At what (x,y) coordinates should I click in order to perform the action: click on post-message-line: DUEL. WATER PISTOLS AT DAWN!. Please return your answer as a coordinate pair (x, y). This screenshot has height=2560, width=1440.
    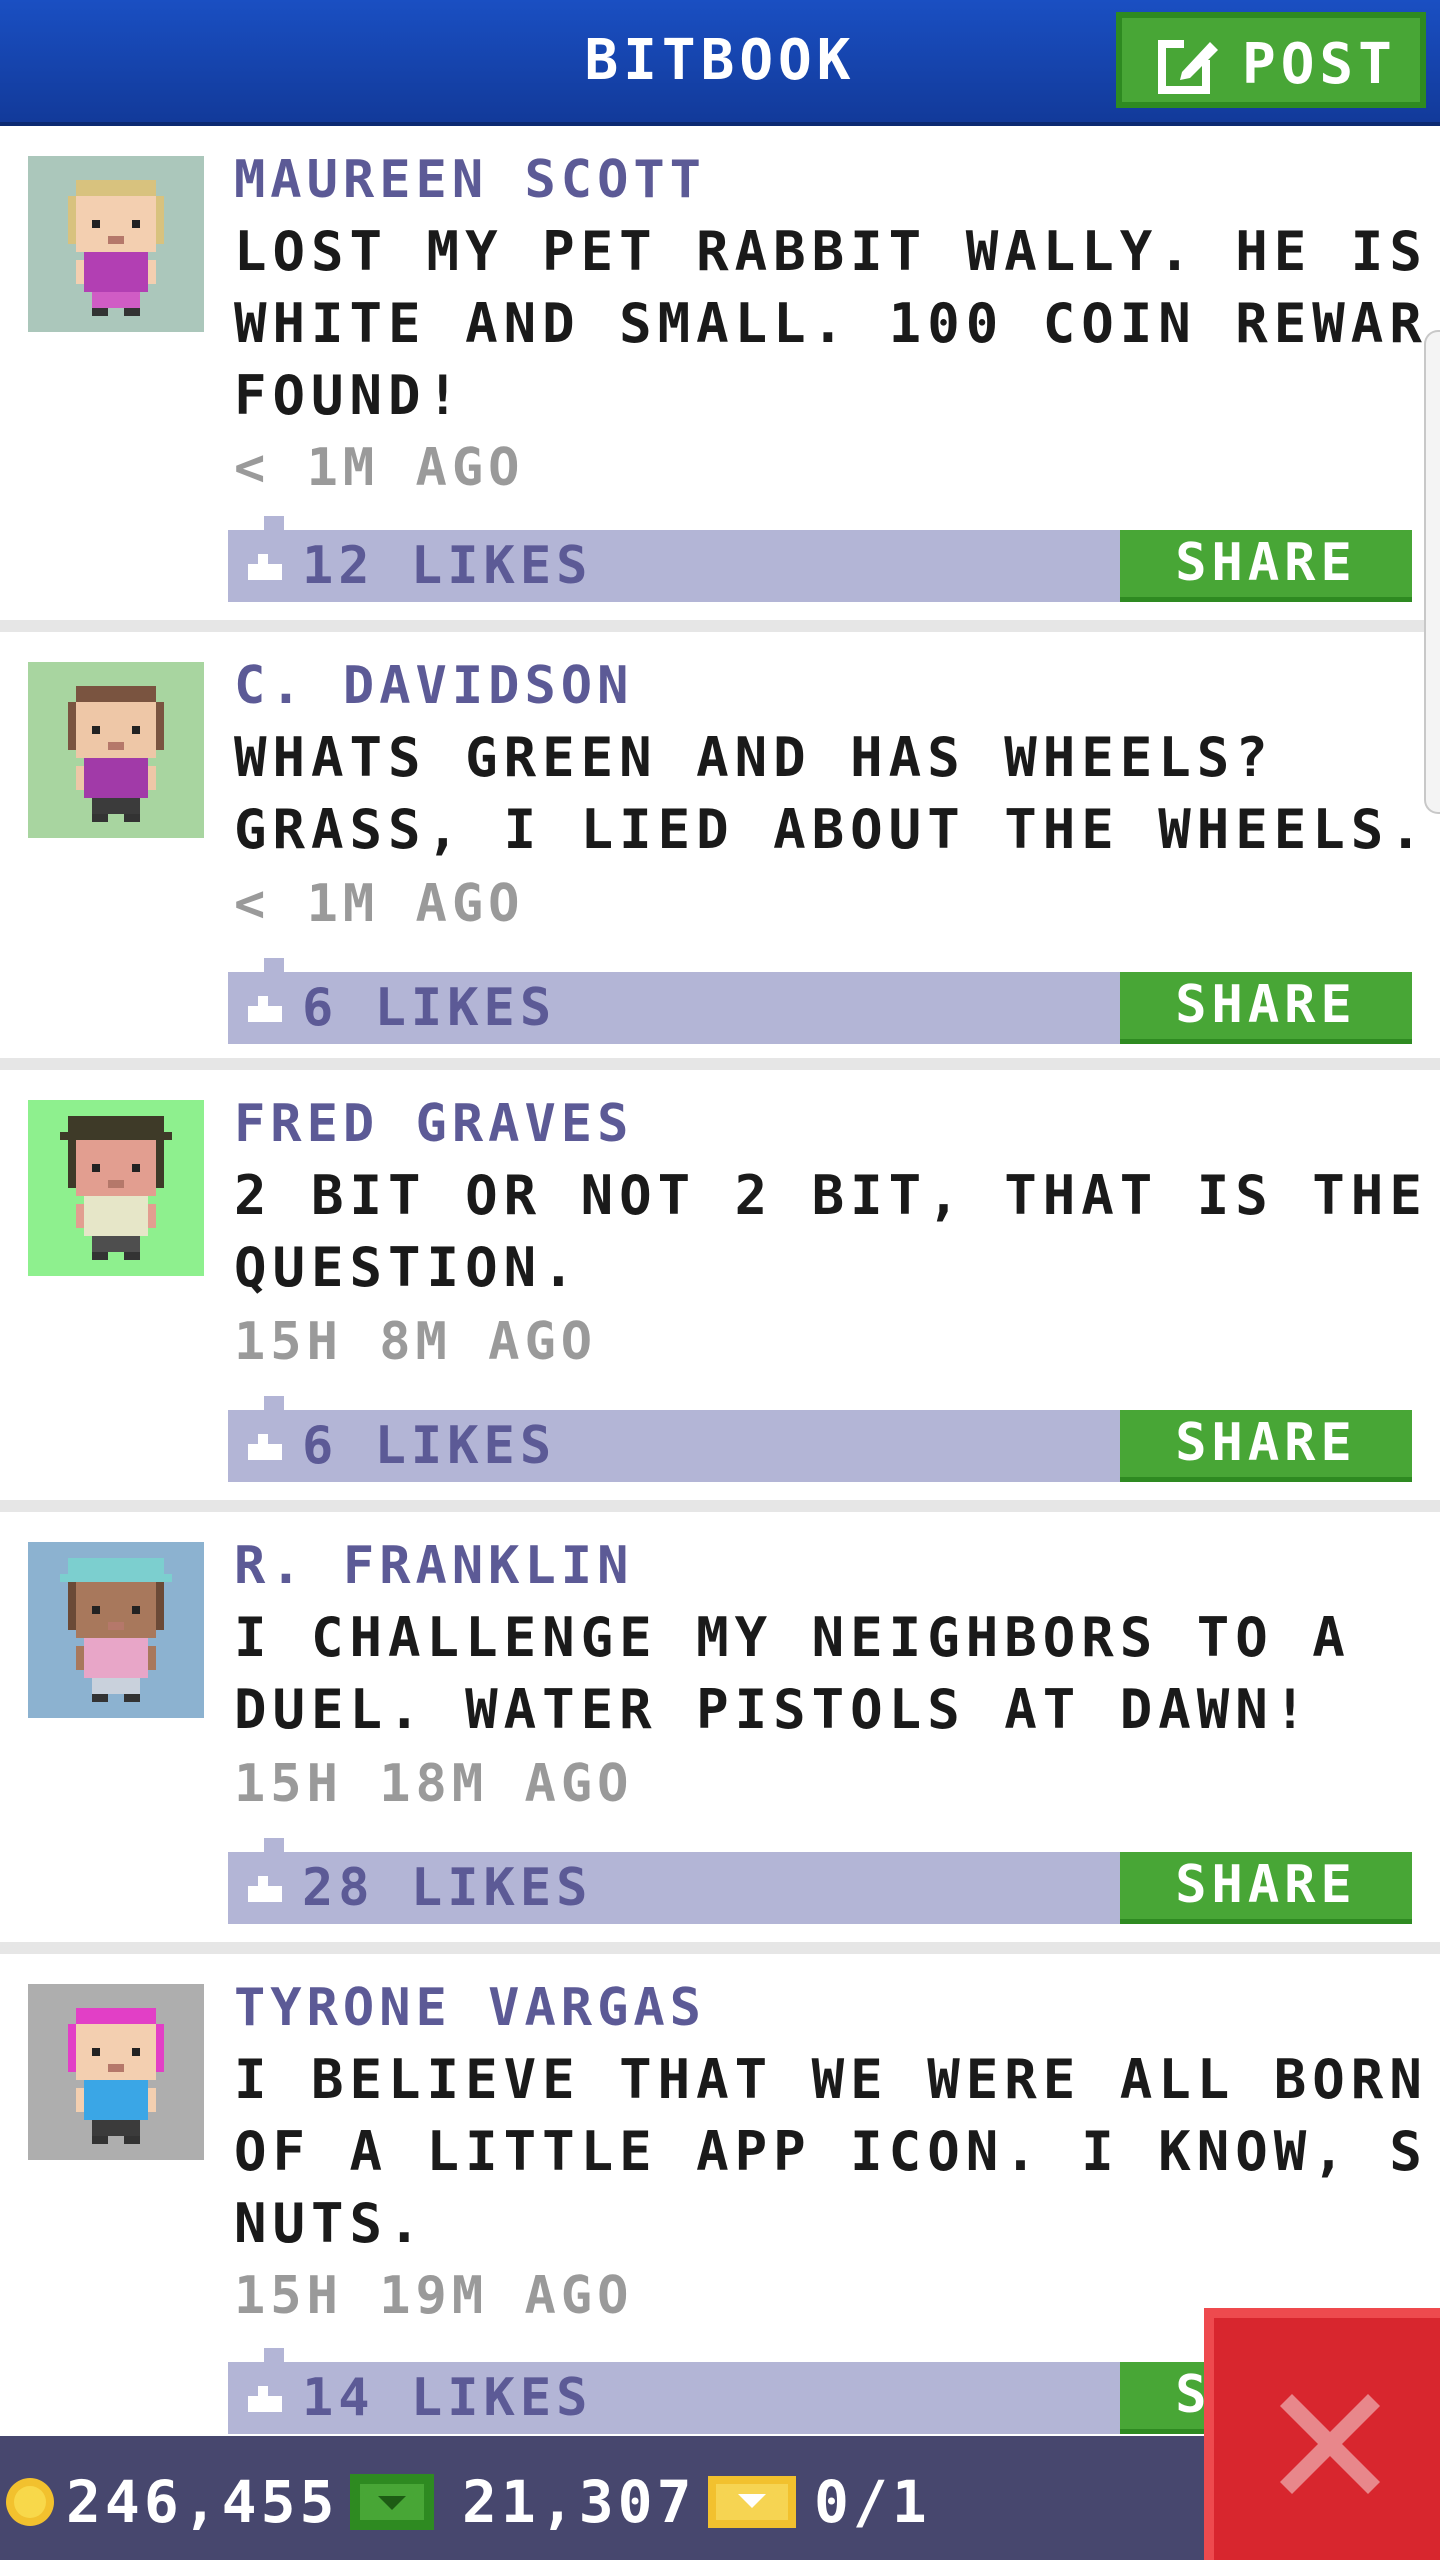
    Looking at the image, I should click on (773, 1709).